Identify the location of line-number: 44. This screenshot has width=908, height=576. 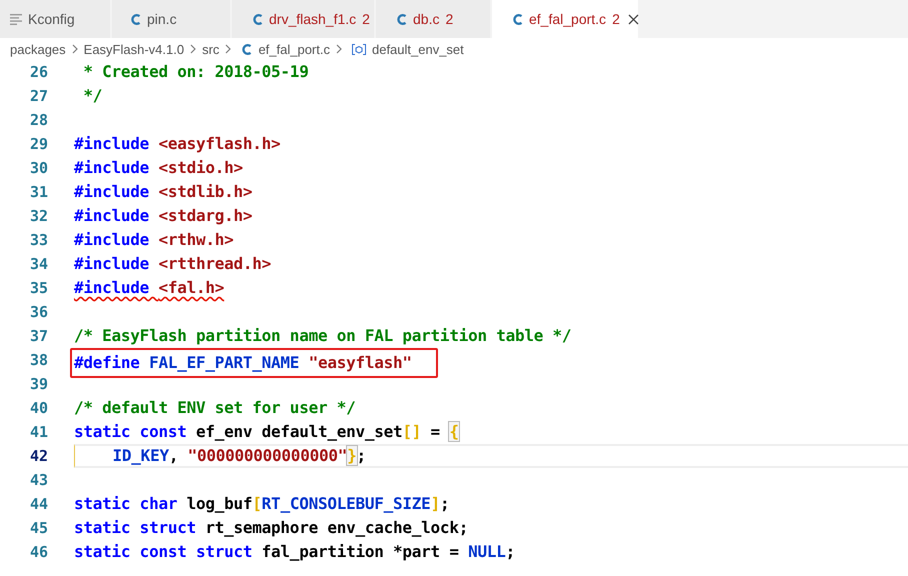
(38, 504).